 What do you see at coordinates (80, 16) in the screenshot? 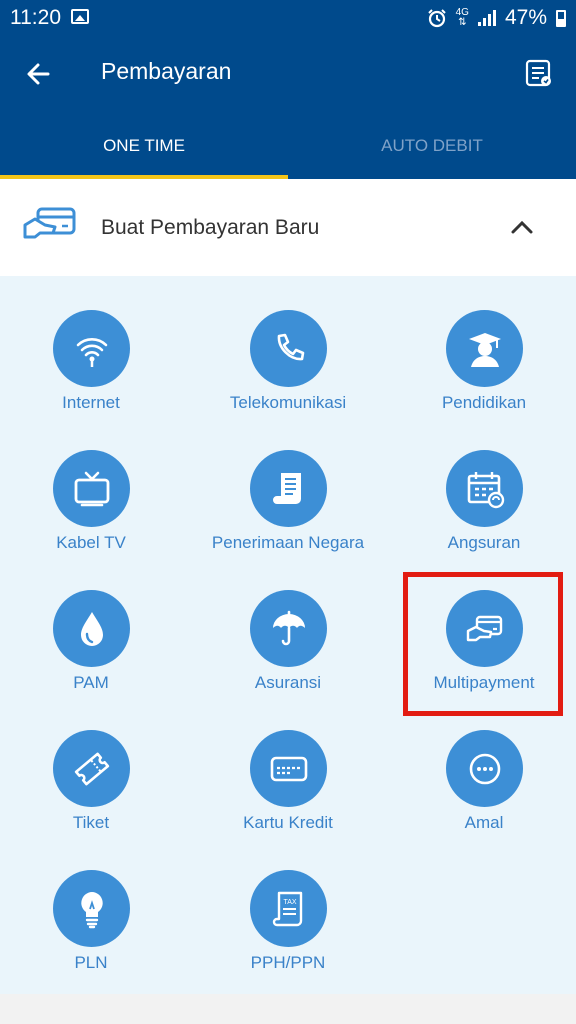
I see `image-notification-icon` at bounding box center [80, 16].